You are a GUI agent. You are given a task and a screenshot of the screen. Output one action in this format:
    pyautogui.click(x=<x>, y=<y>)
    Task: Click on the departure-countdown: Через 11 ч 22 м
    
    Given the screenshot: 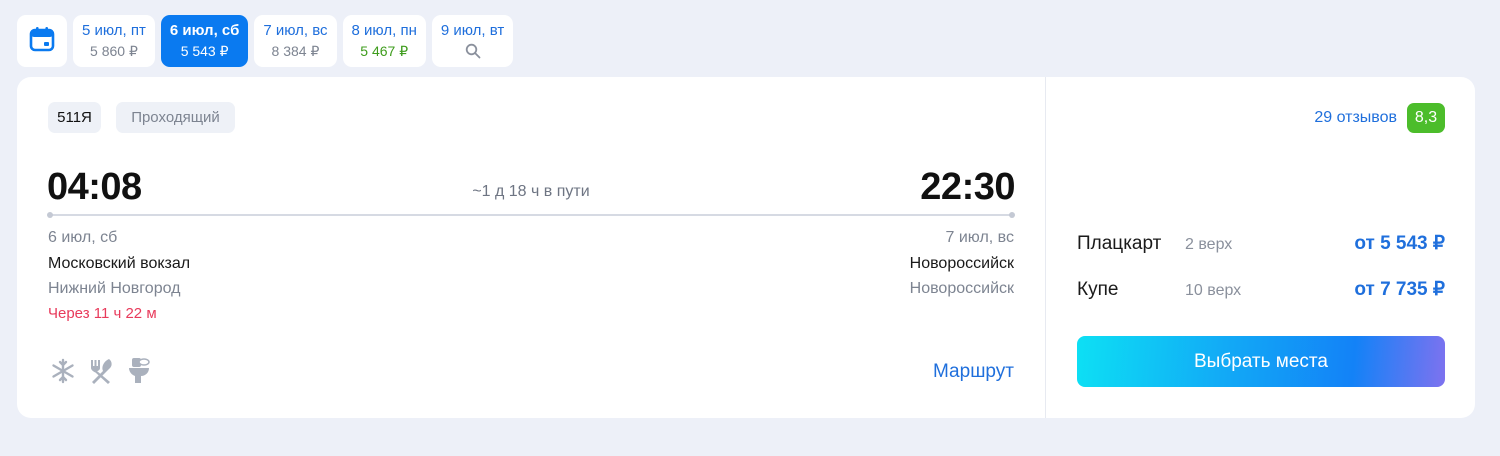 What is the action you would take?
    pyautogui.click(x=102, y=313)
    